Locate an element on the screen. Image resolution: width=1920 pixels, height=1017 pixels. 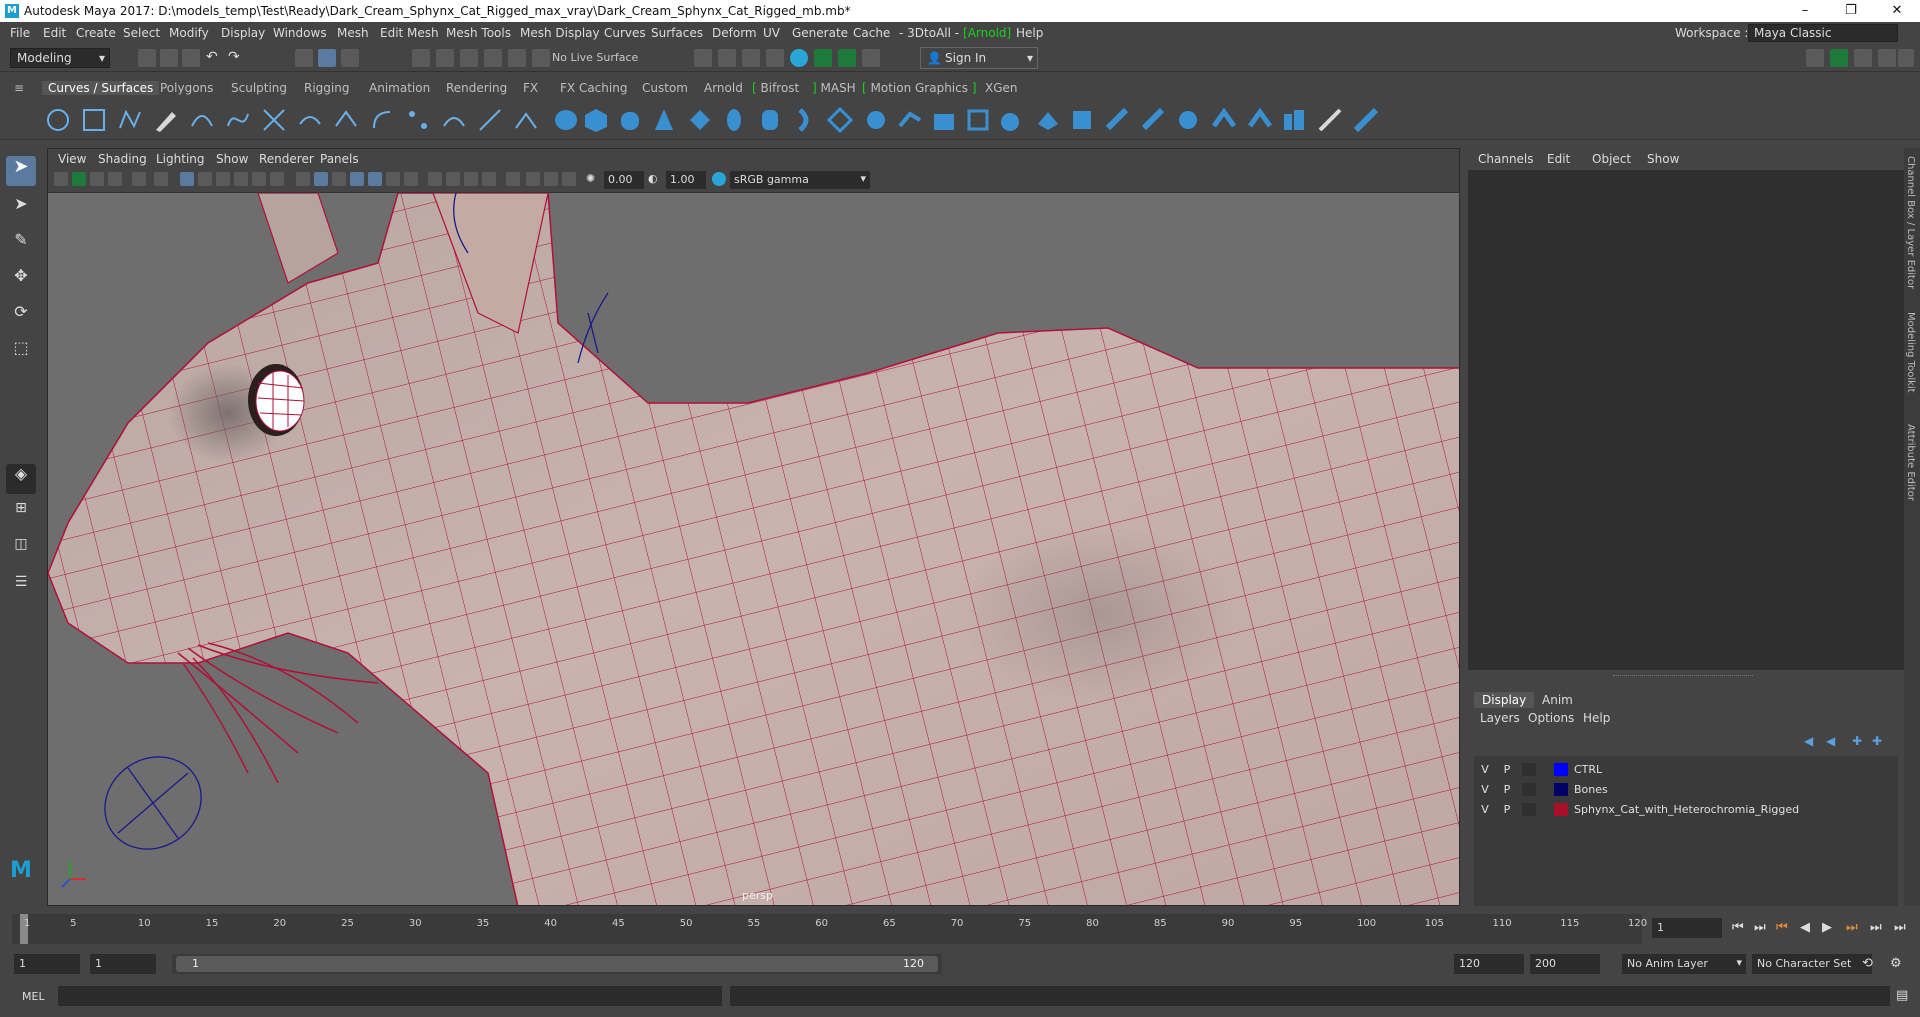
paint-select-tool-icon: ✎ is located at coordinates (21, 245).